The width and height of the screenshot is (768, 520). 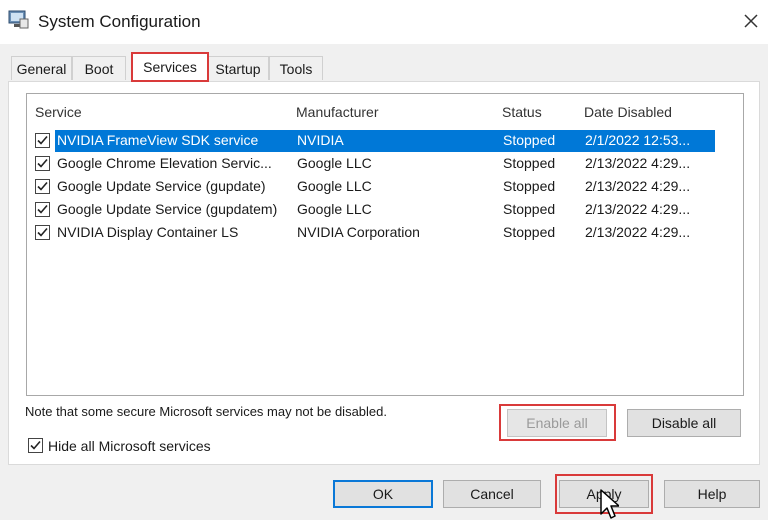 I want to click on button-label: Help, so click(x=712, y=494).